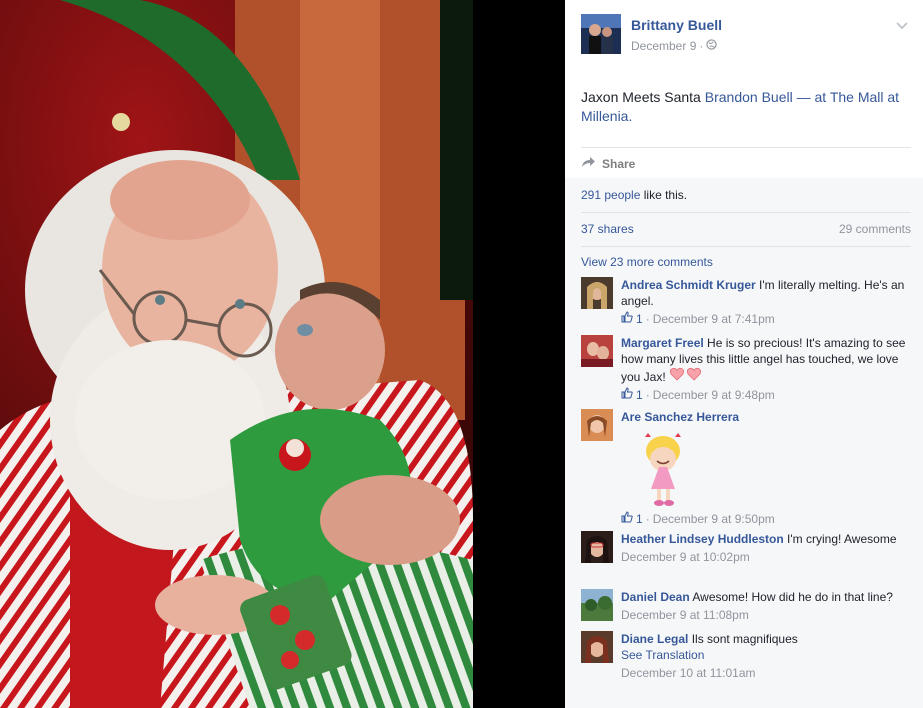 Image resolution: width=923 pixels, height=708 pixels. I want to click on author-name: Brittany Buell, so click(676, 25).